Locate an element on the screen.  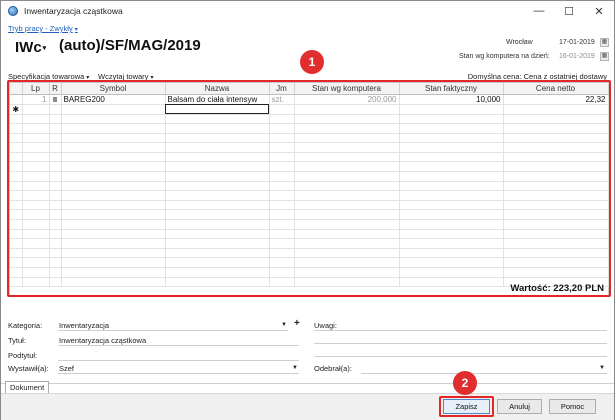
cell-unit: szt. is located at coordinates (282, 99).